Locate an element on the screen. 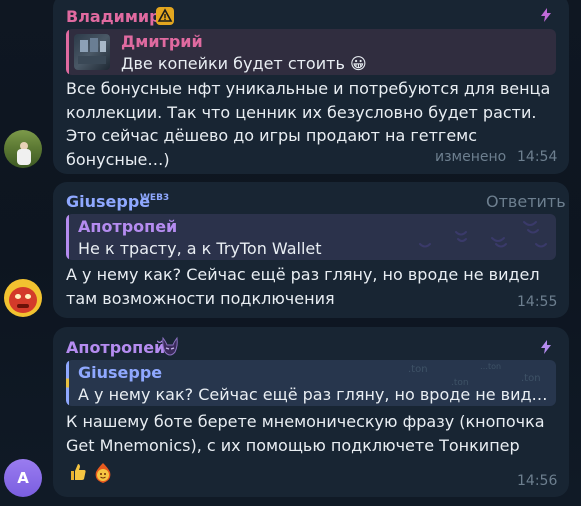  reply-sender: Дмитрий is located at coordinates (162, 41).